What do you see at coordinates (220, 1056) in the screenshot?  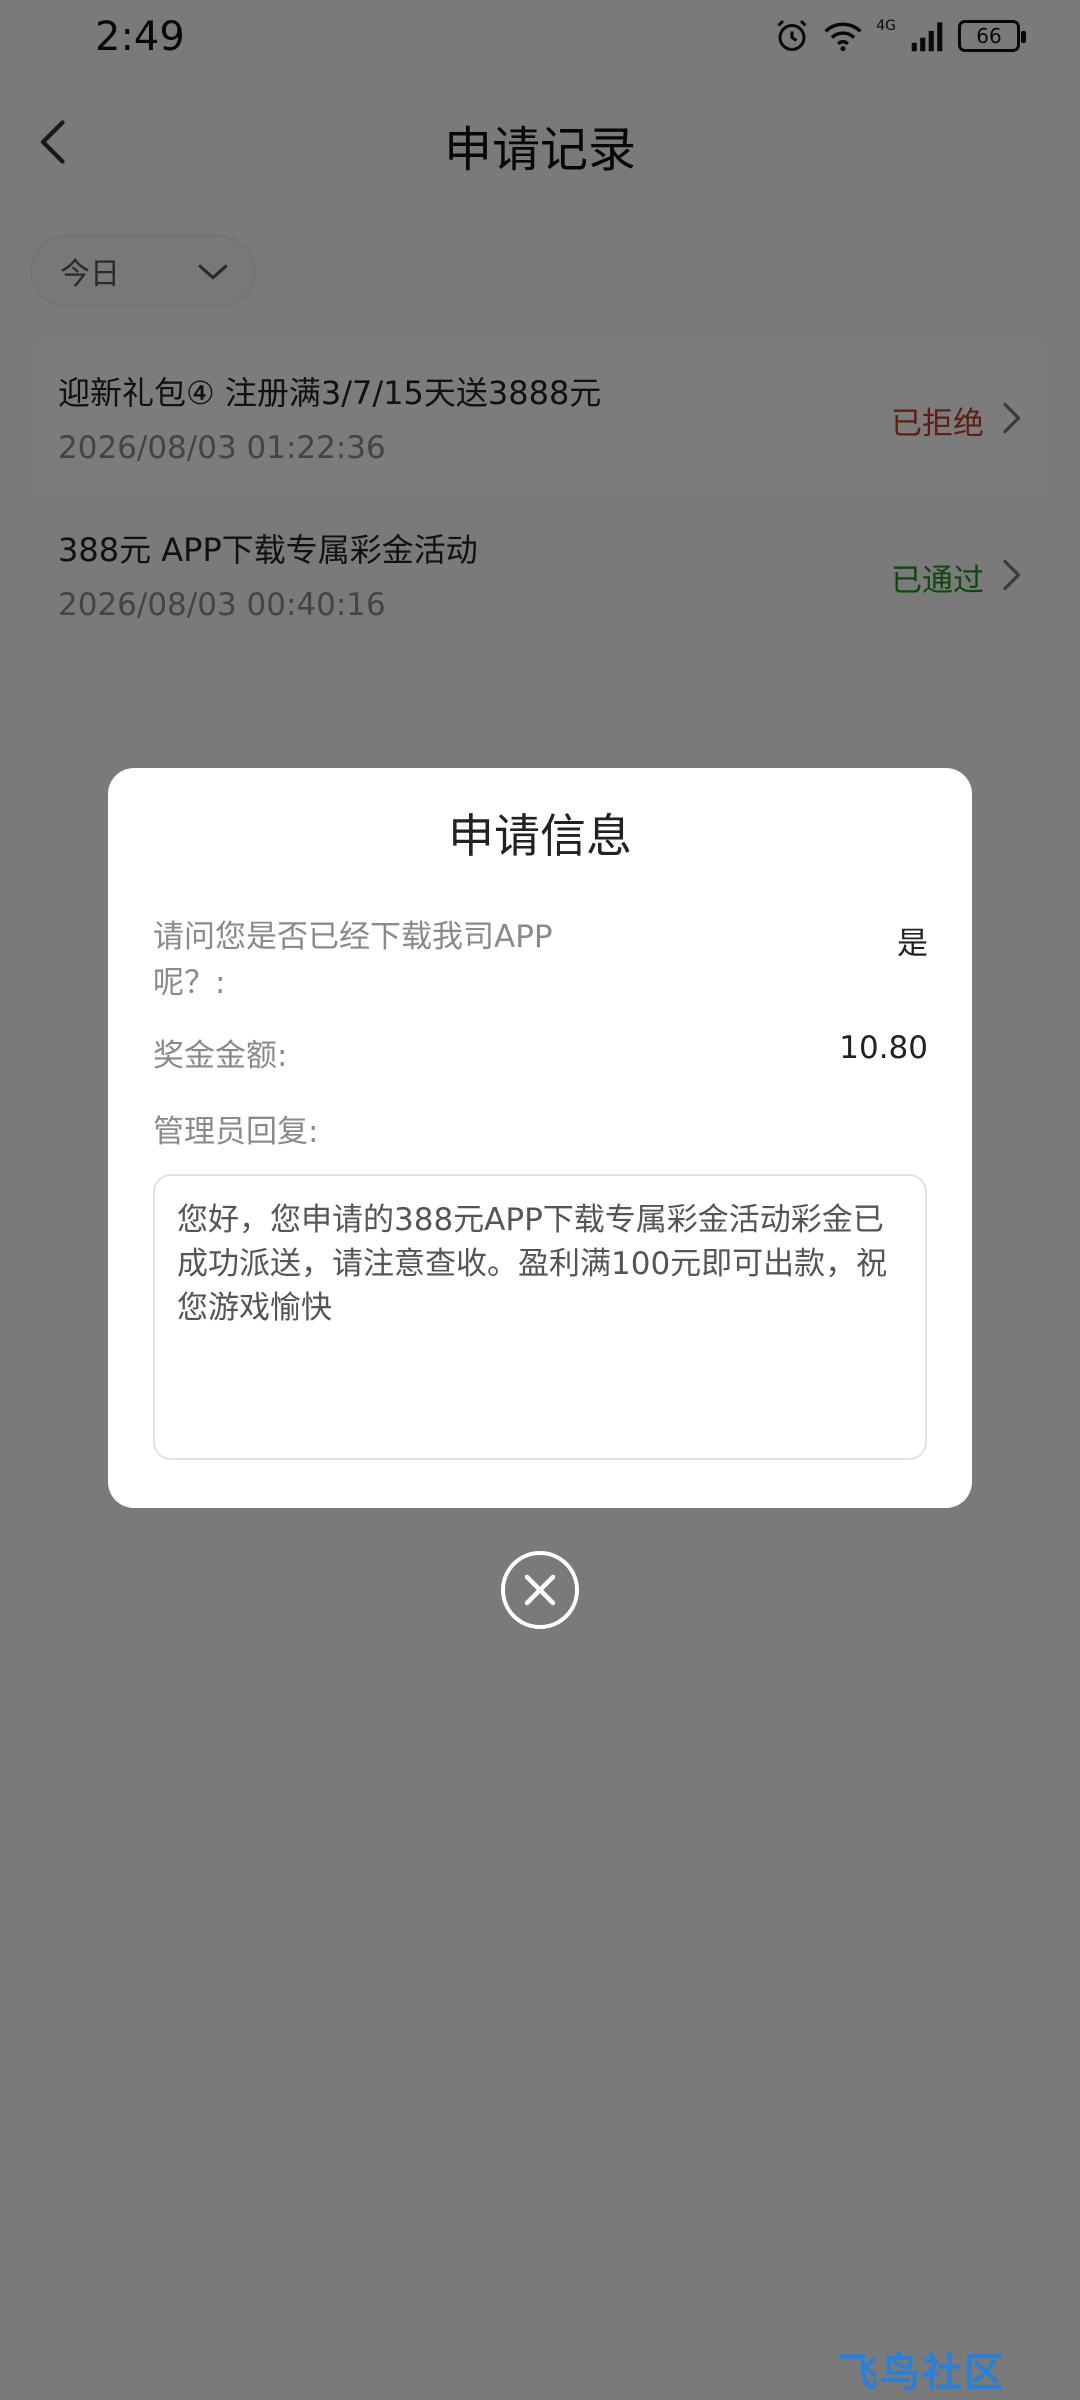 I see `amount-label: 奖金金额:` at bounding box center [220, 1056].